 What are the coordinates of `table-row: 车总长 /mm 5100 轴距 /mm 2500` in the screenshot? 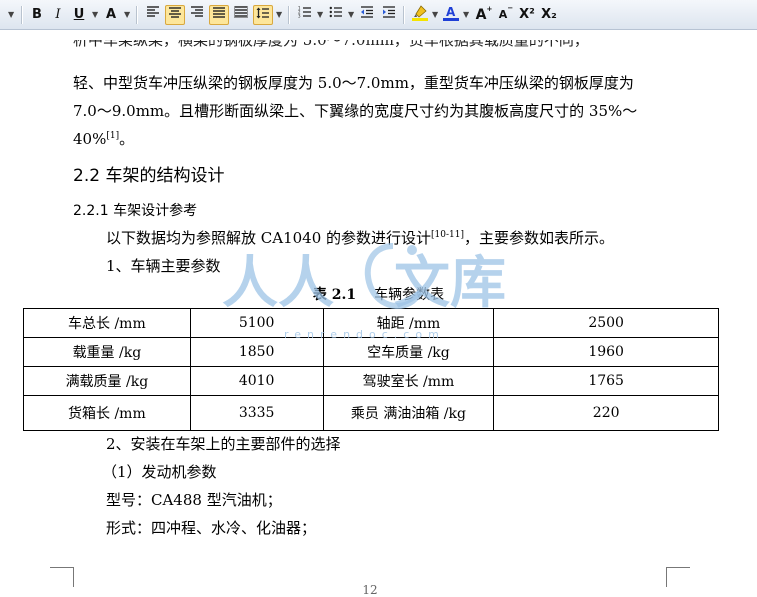 It's located at (371, 323).